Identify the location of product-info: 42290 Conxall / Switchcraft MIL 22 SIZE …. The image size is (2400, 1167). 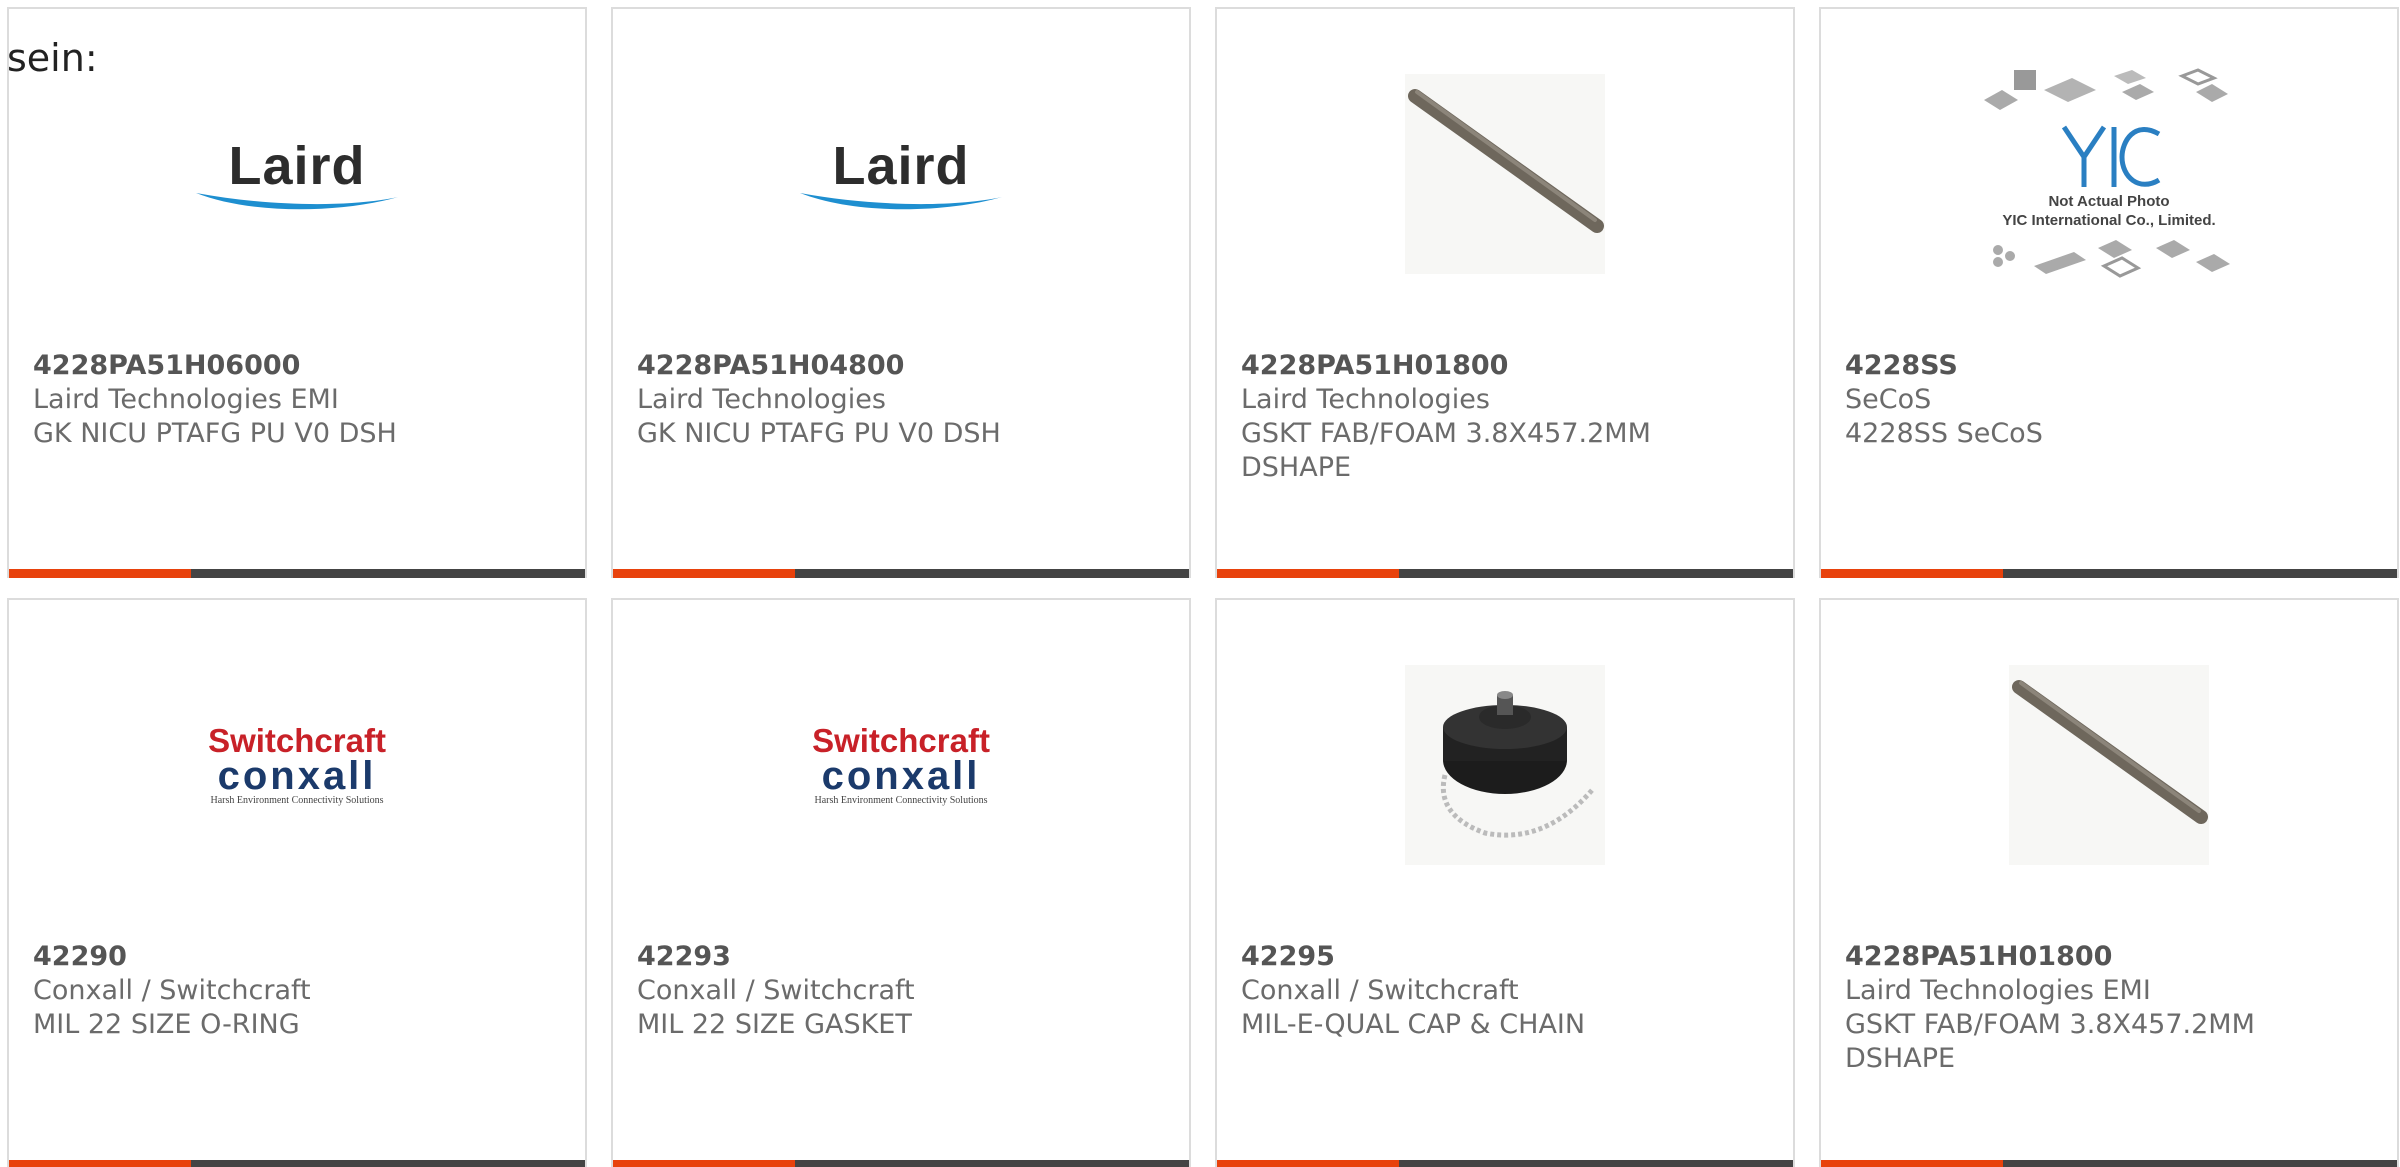
(297, 991).